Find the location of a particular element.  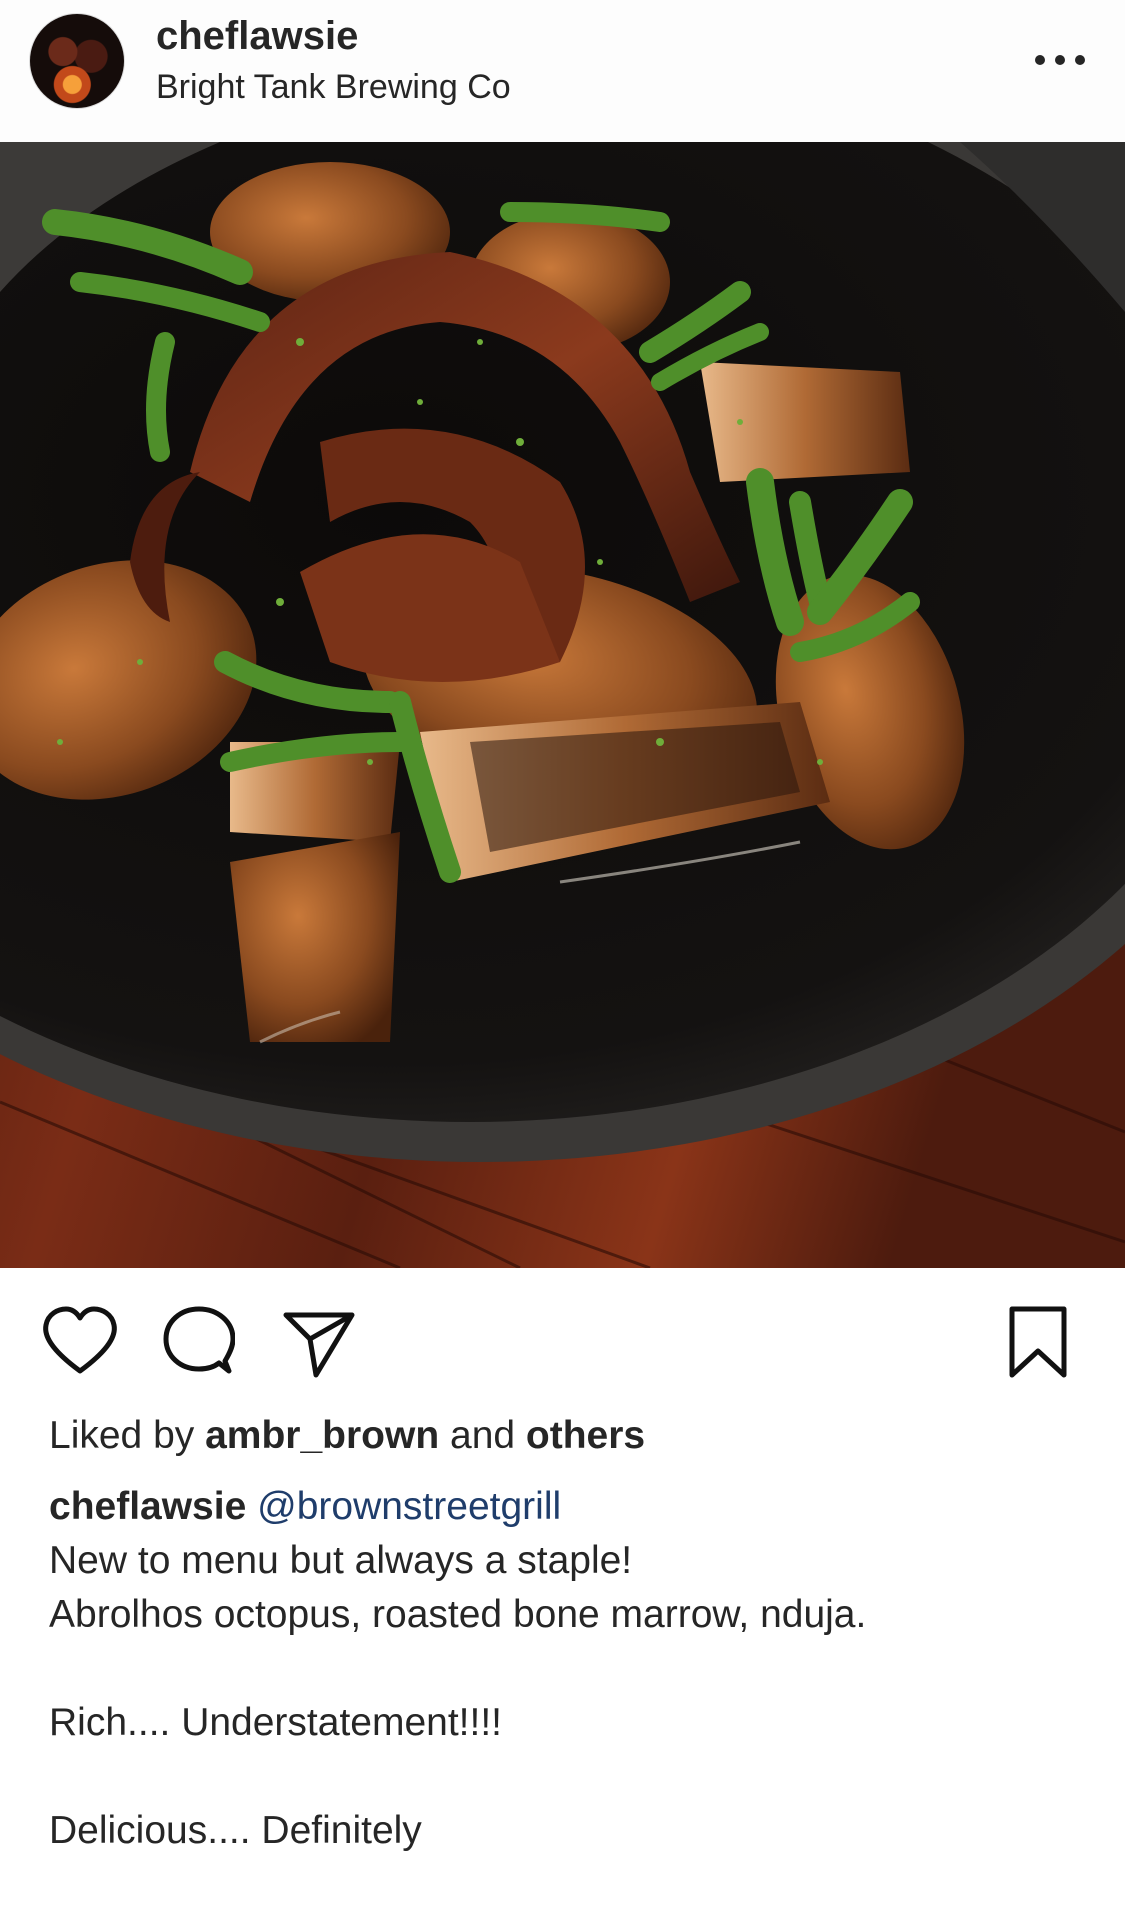

paper-plane-icon is located at coordinates (319, 1342).